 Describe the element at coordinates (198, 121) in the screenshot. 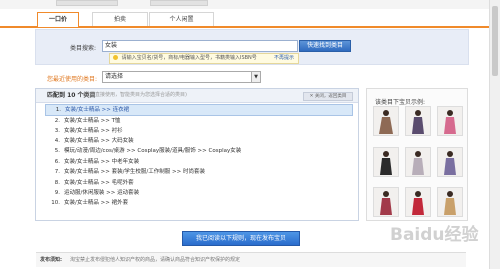

I see `category-item-2: 2. 女装/女士精品 >> T恤` at that location.